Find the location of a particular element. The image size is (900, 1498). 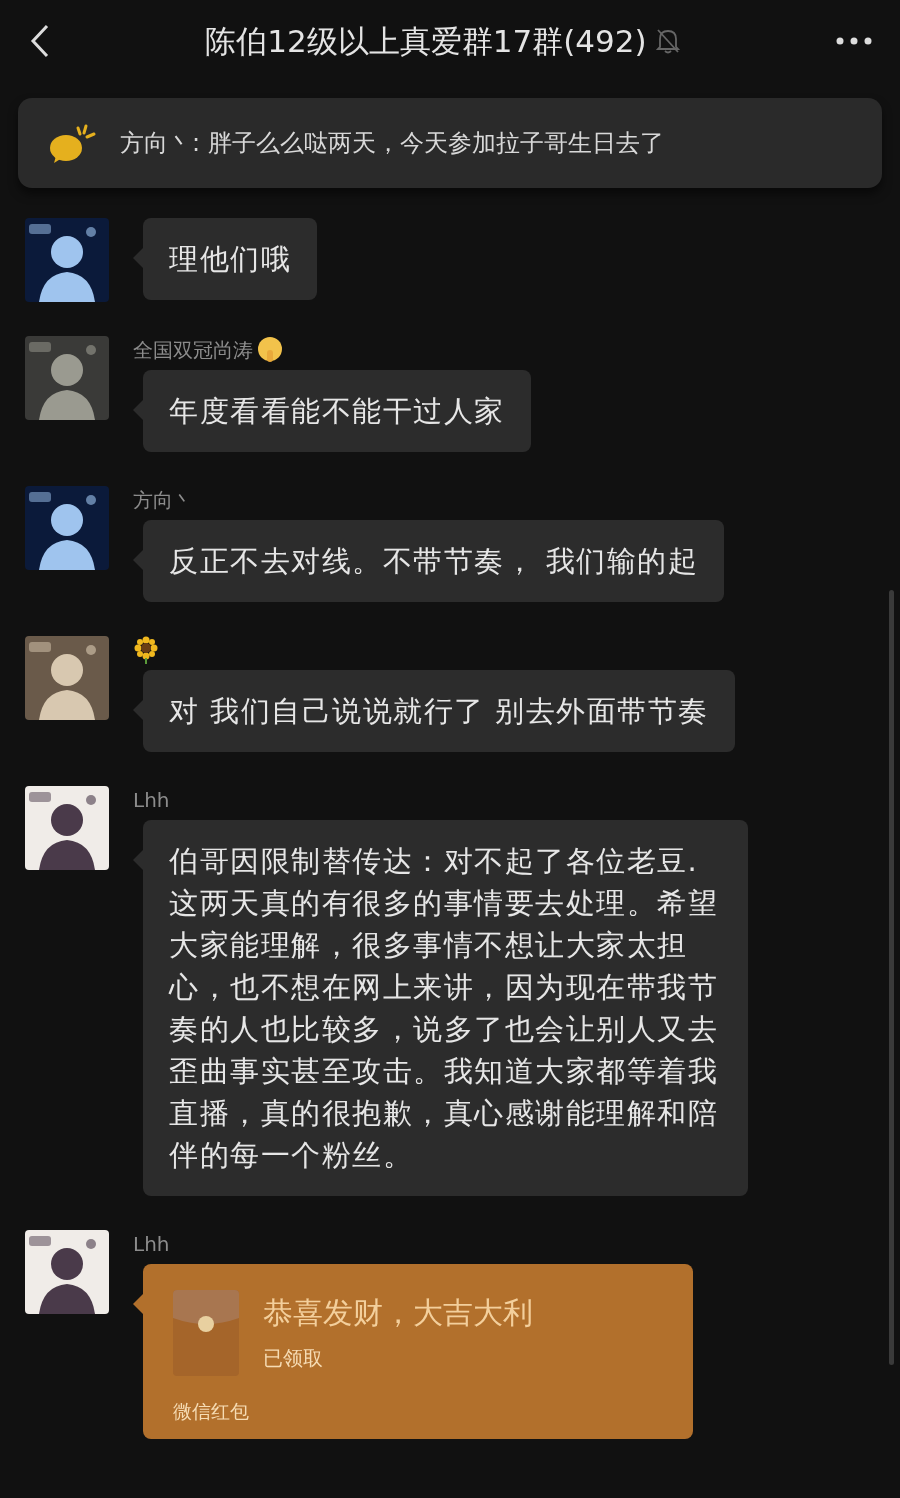

sender-name: 方向丶 is located at coordinates (163, 500).